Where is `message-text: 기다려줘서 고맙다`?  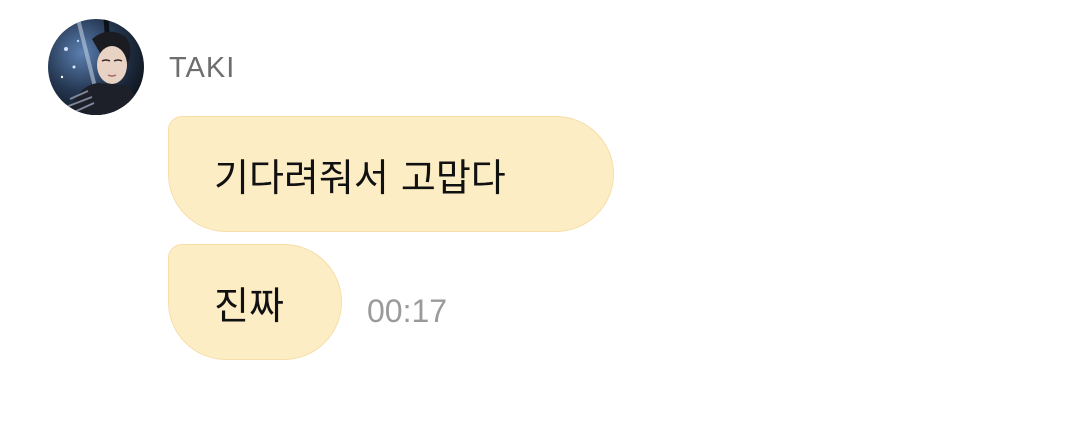
message-text: 기다려줘서 고맙다 is located at coordinates (360, 177).